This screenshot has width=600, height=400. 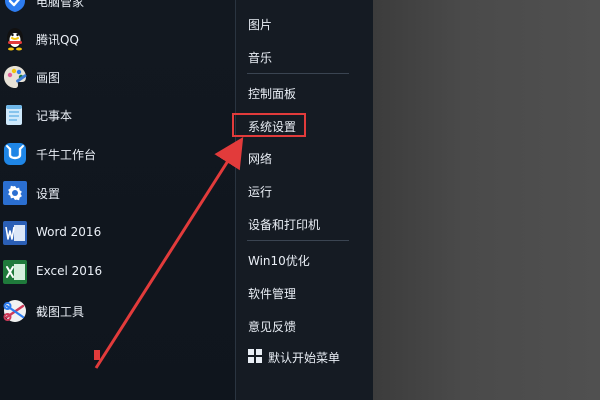 What do you see at coordinates (115, 117) in the screenshot?
I see `app-item-notepad: 记事本` at bounding box center [115, 117].